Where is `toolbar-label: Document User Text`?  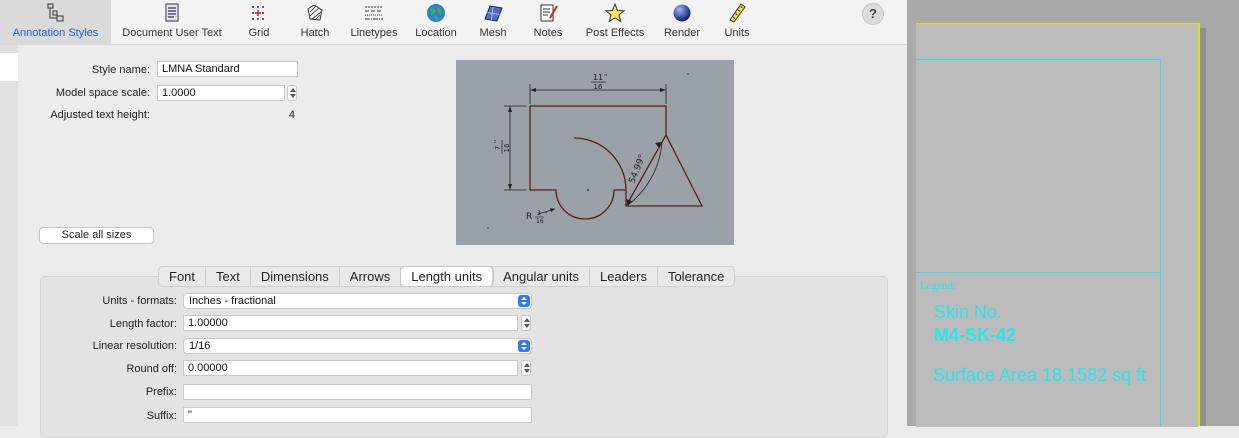
toolbar-label: Document User Text is located at coordinates (172, 33).